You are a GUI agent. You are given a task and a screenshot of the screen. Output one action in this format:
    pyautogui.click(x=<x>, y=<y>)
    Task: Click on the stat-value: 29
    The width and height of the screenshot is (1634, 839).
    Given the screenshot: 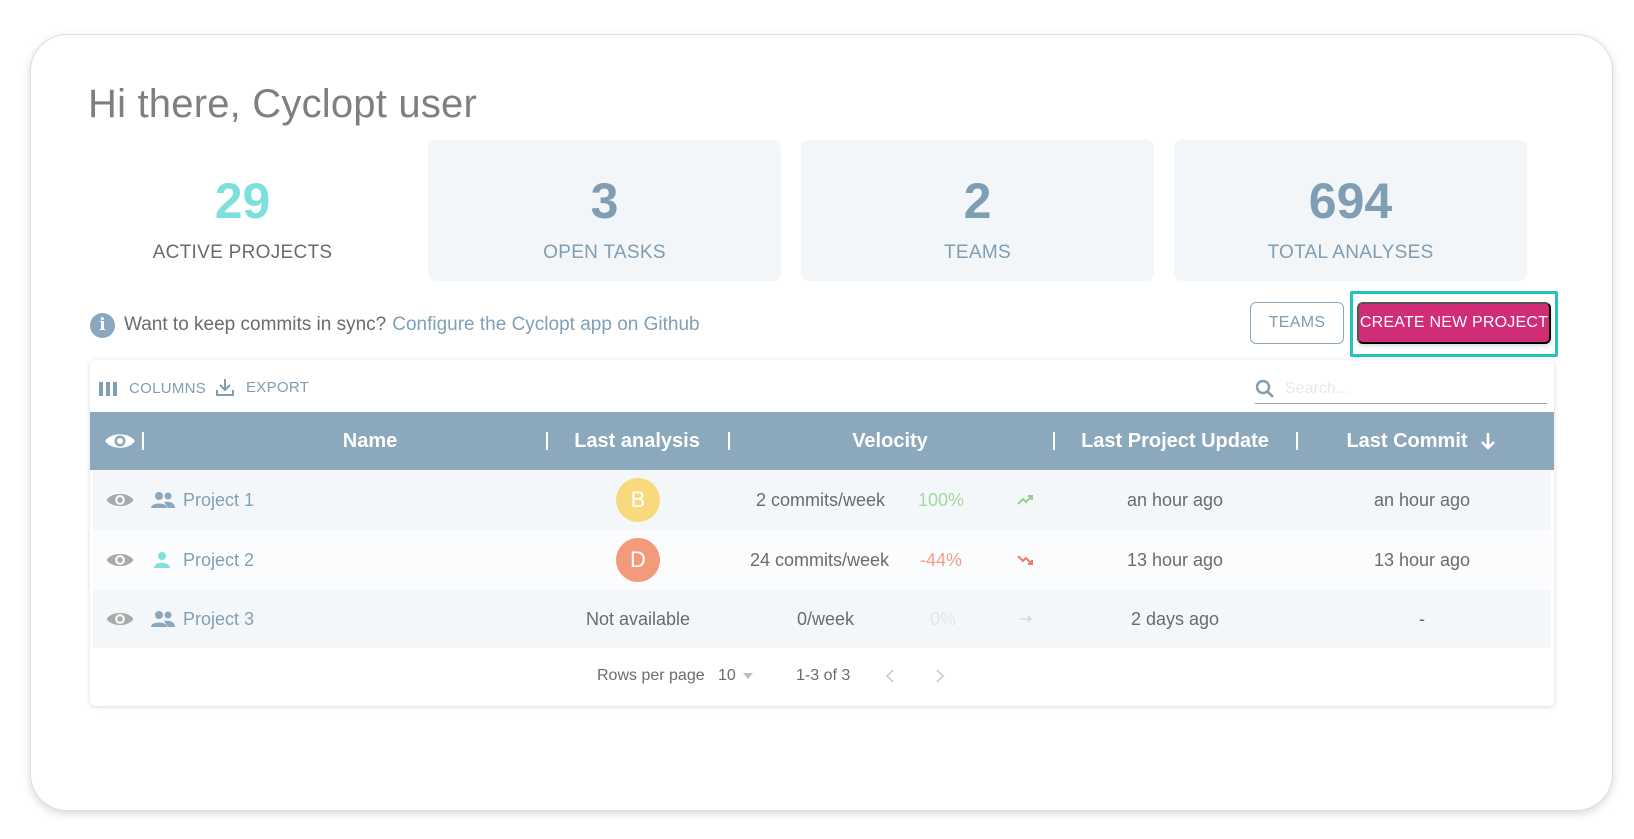 What is the action you would take?
    pyautogui.click(x=242, y=201)
    